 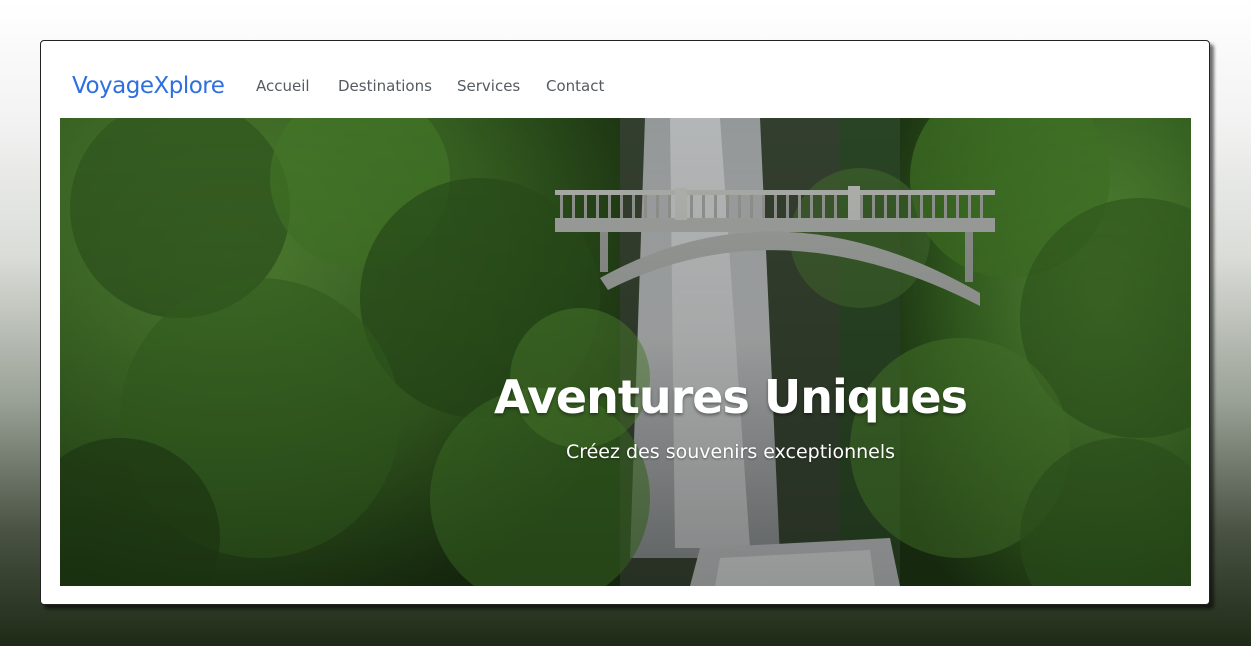 What do you see at coordinates (283, 86) in the screenshot?
I see `nav-link-accueil: Accueil` at bounding box center [283, 86].